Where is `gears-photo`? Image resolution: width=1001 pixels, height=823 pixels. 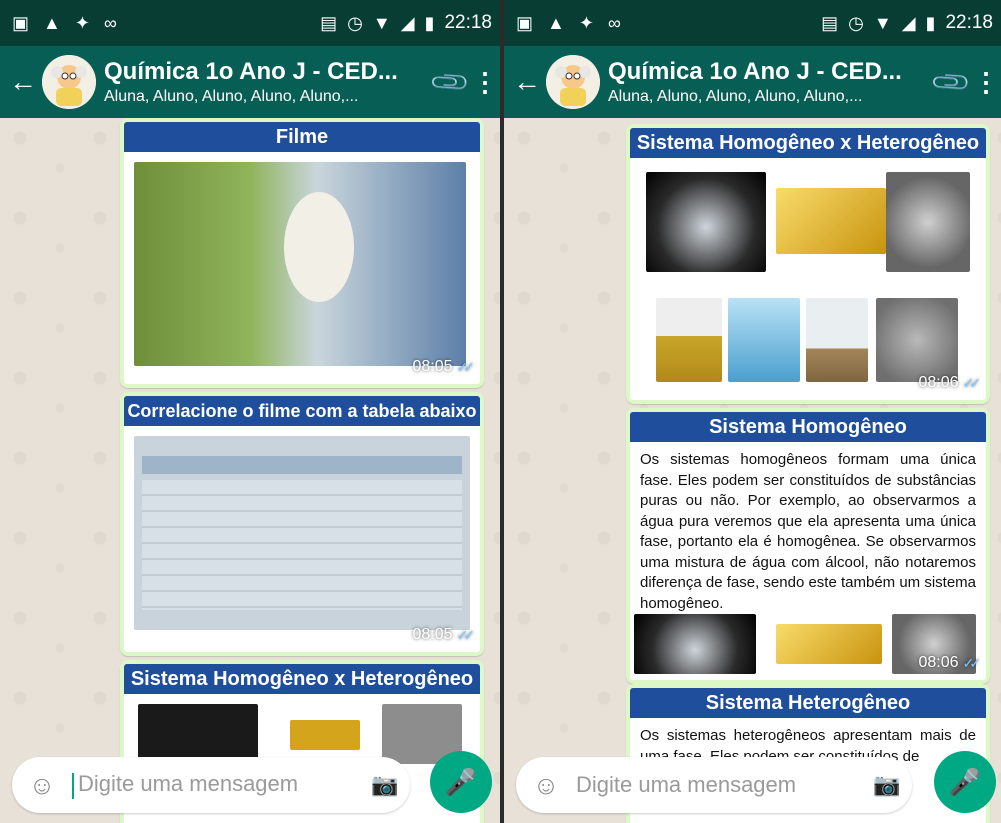
gears-photo is located at coordinates (928, 222).